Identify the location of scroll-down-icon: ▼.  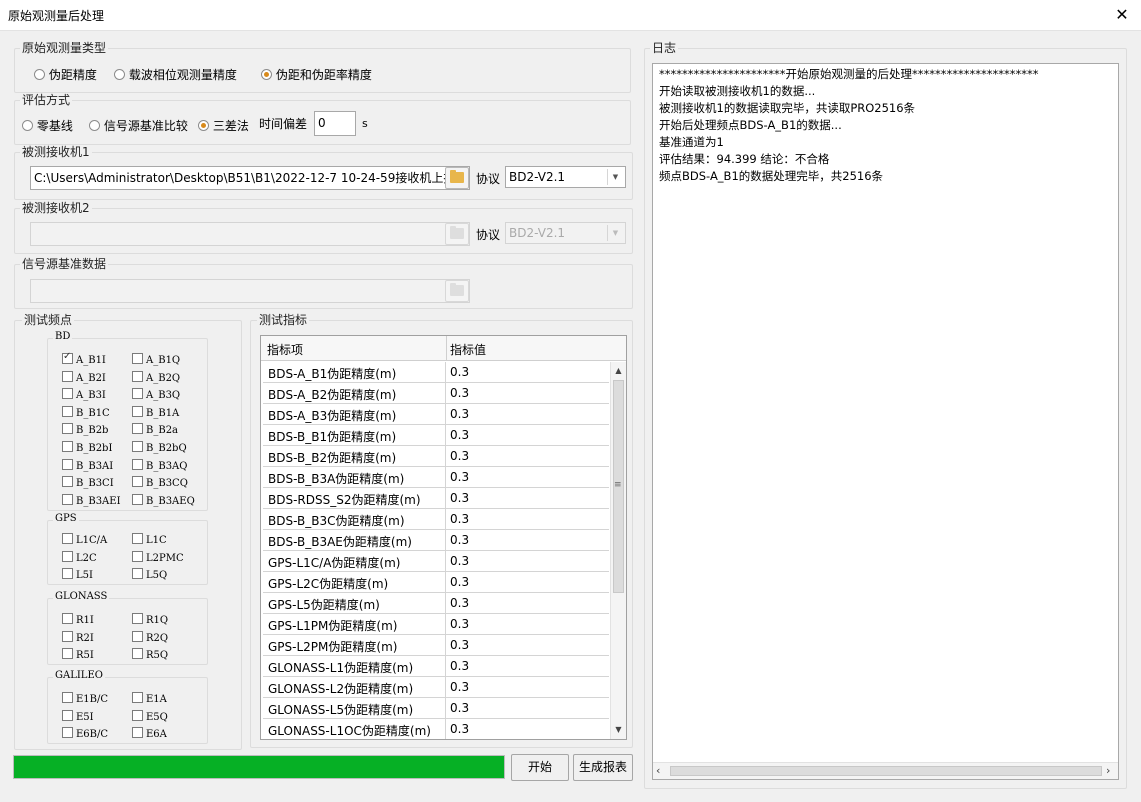
(618, 730).